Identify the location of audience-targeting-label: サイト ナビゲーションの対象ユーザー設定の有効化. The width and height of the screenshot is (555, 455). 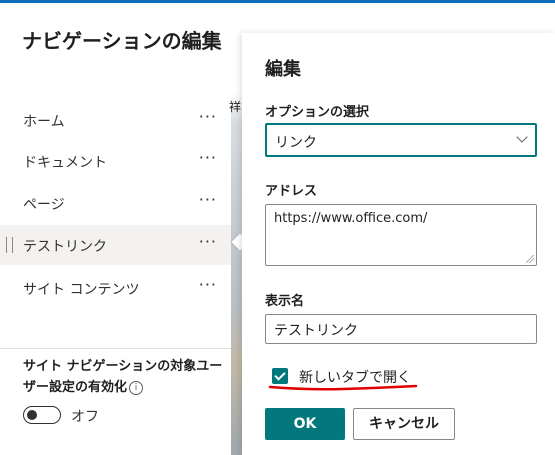
(123, 377).